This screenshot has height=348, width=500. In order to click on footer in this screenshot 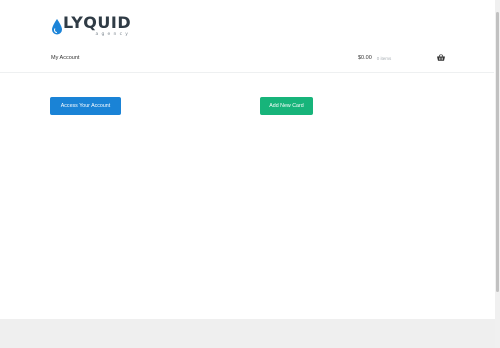, I will do `click(247, 333)`.